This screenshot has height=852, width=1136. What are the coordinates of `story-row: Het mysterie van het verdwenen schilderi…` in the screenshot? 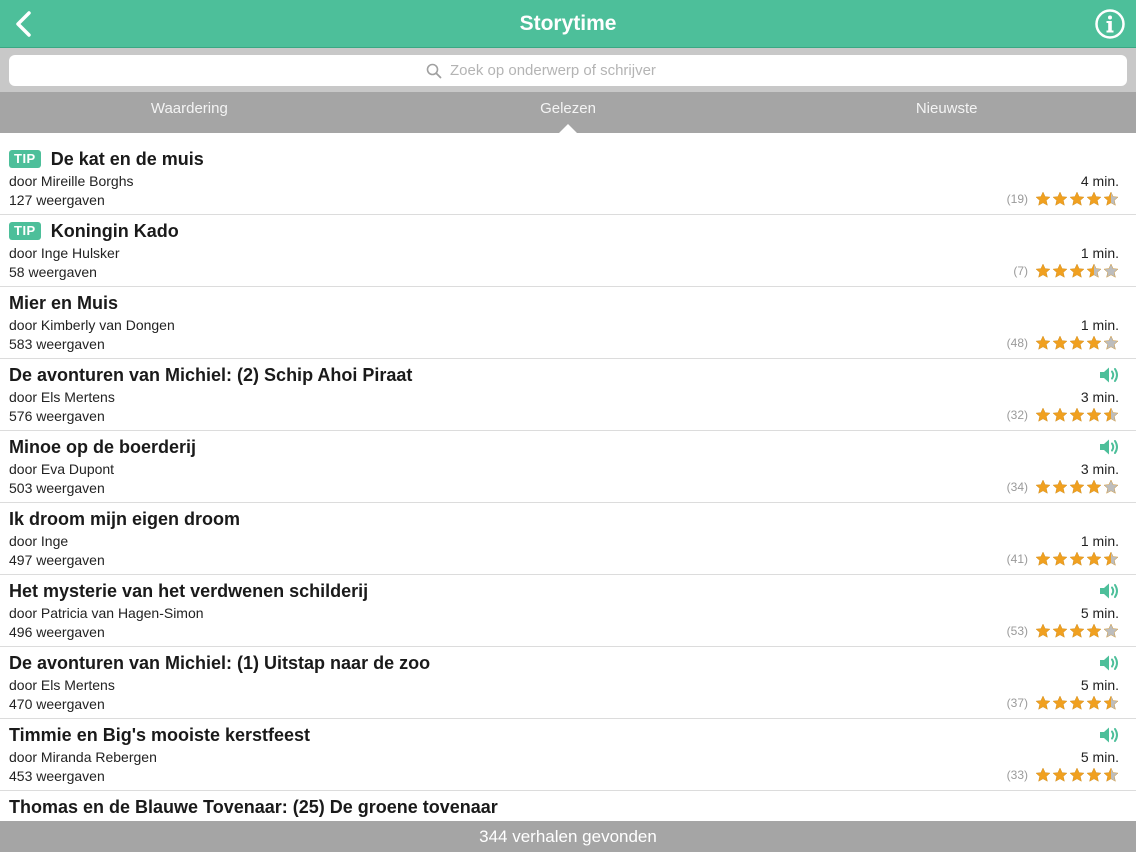 It's located at (568, 611).